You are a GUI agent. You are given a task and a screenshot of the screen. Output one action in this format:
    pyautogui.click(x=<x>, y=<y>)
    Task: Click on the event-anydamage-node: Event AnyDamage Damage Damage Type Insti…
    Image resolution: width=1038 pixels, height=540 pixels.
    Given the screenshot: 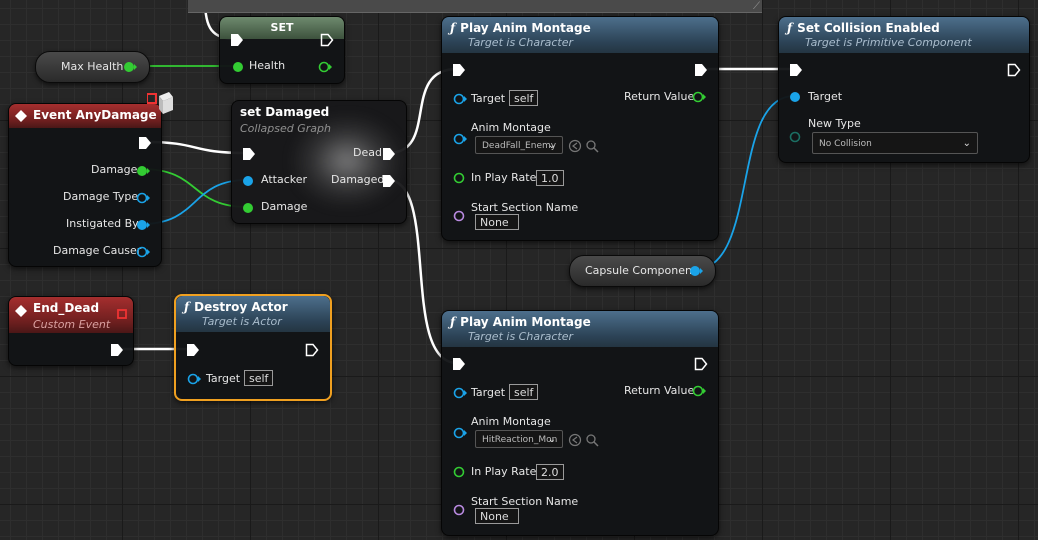 What is the action you would take?
    pyautogui.click(x=90, y=179)
    